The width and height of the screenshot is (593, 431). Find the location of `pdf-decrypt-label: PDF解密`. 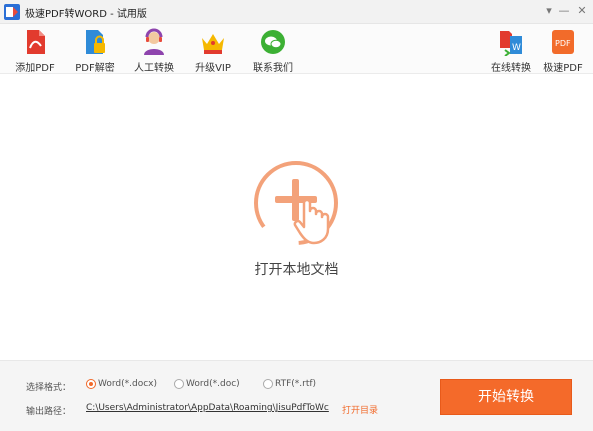

pdf-decrypt-label: PDF解密 is located at coordinates (95, 68).